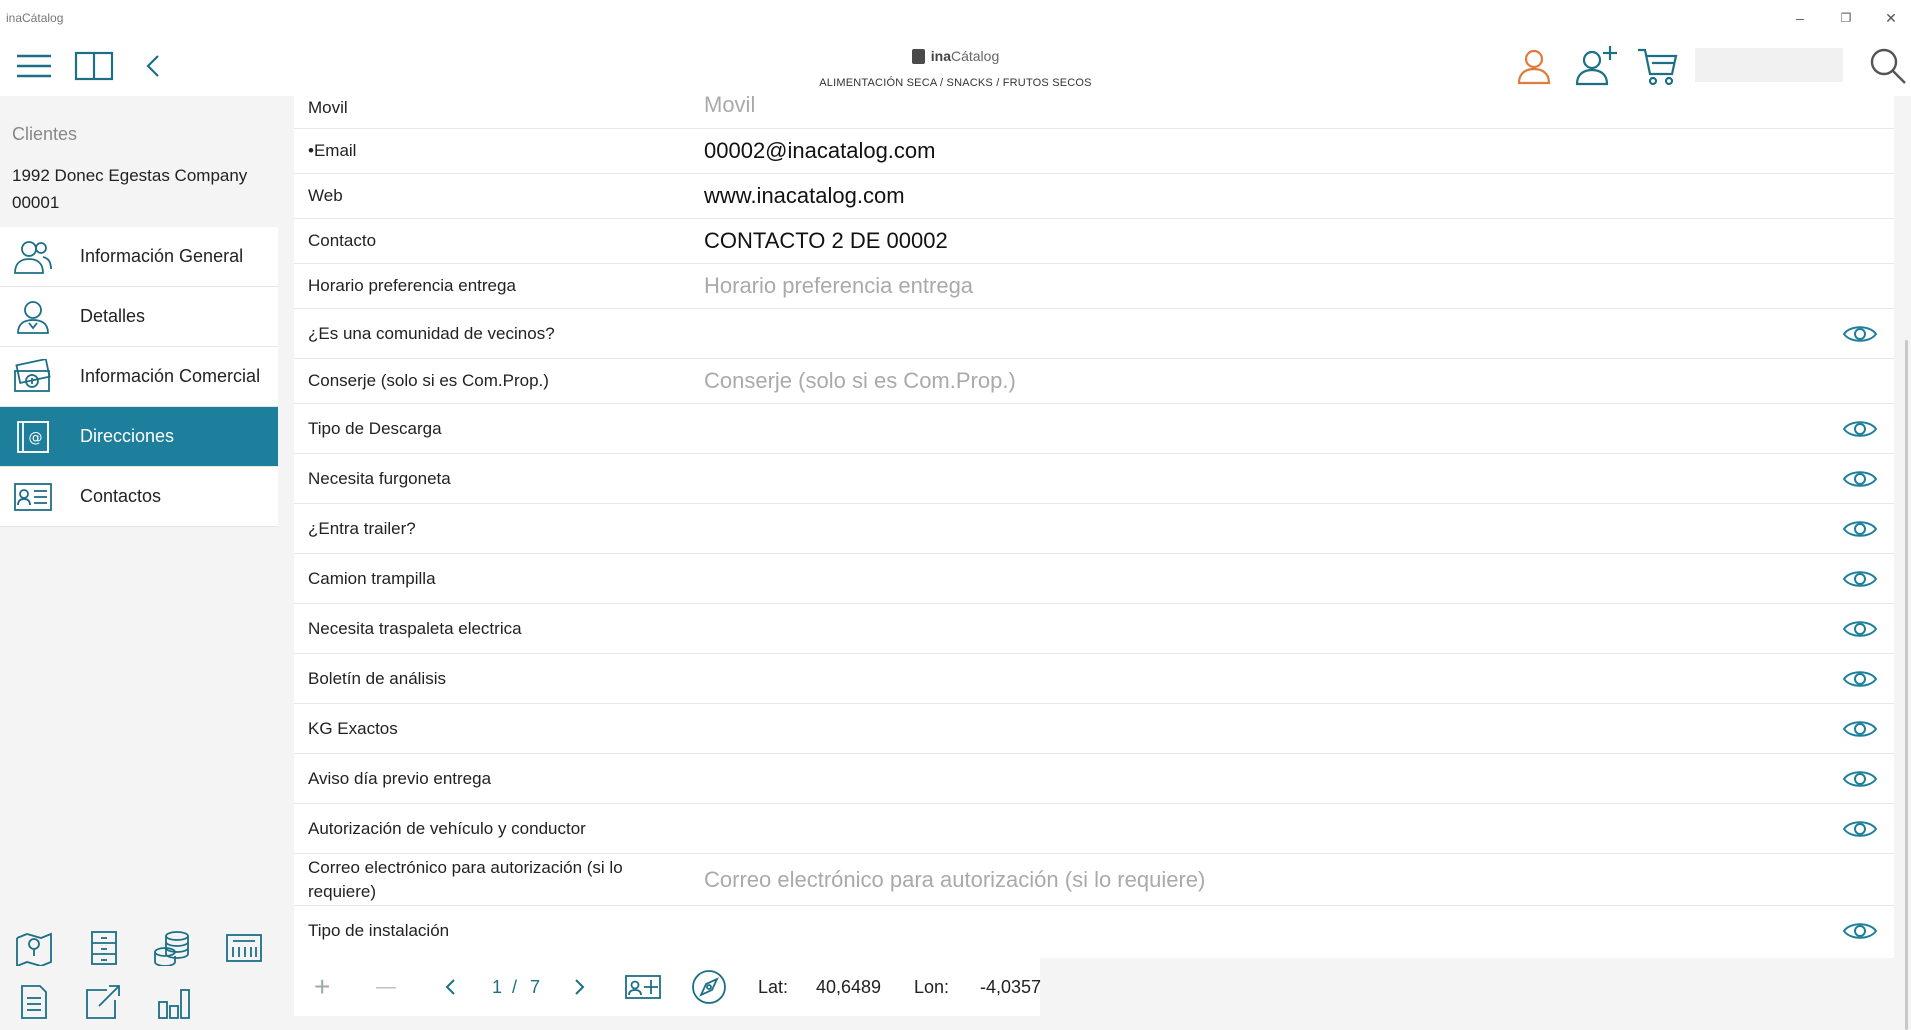 The width and height of the screenshot is (1911, 1030). Describe the element at coordinates (104, 948) in the screenshot. I see `cabinet-icon` at that location.